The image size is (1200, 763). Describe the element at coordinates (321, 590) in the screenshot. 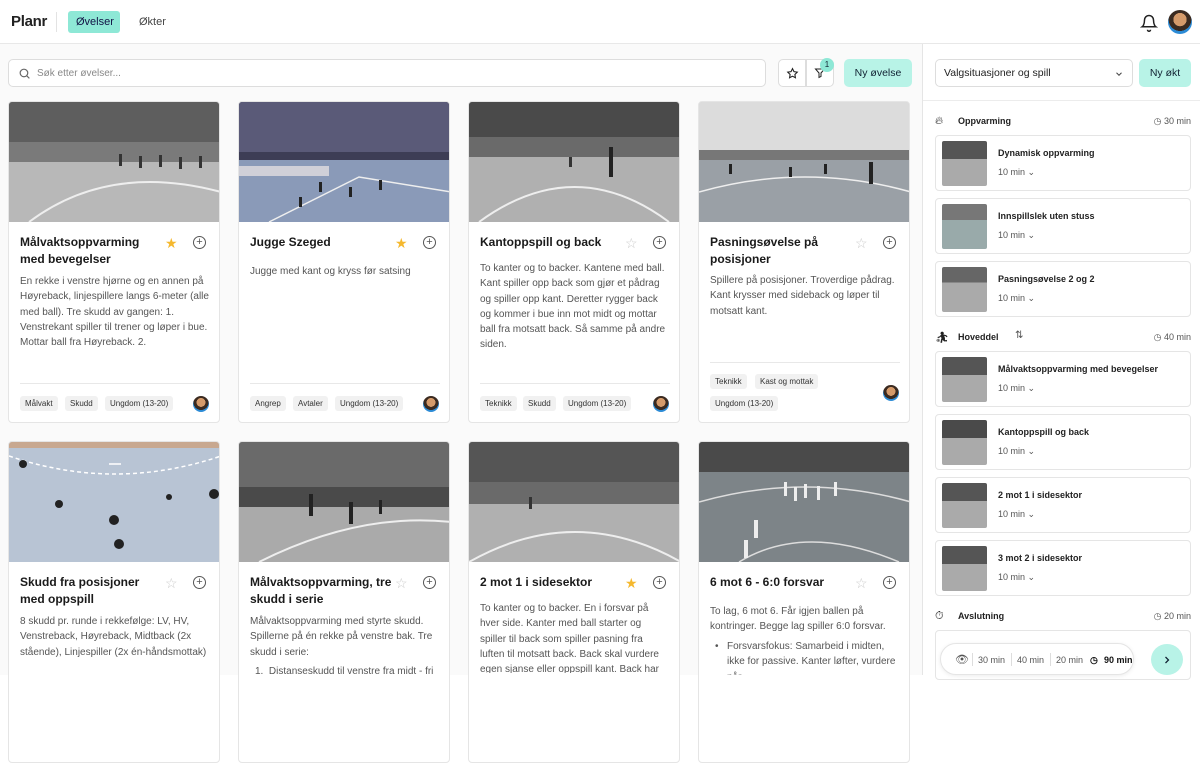

I see `card-title: Målvaktsoppvarming, tre skudd i serie` at that location.